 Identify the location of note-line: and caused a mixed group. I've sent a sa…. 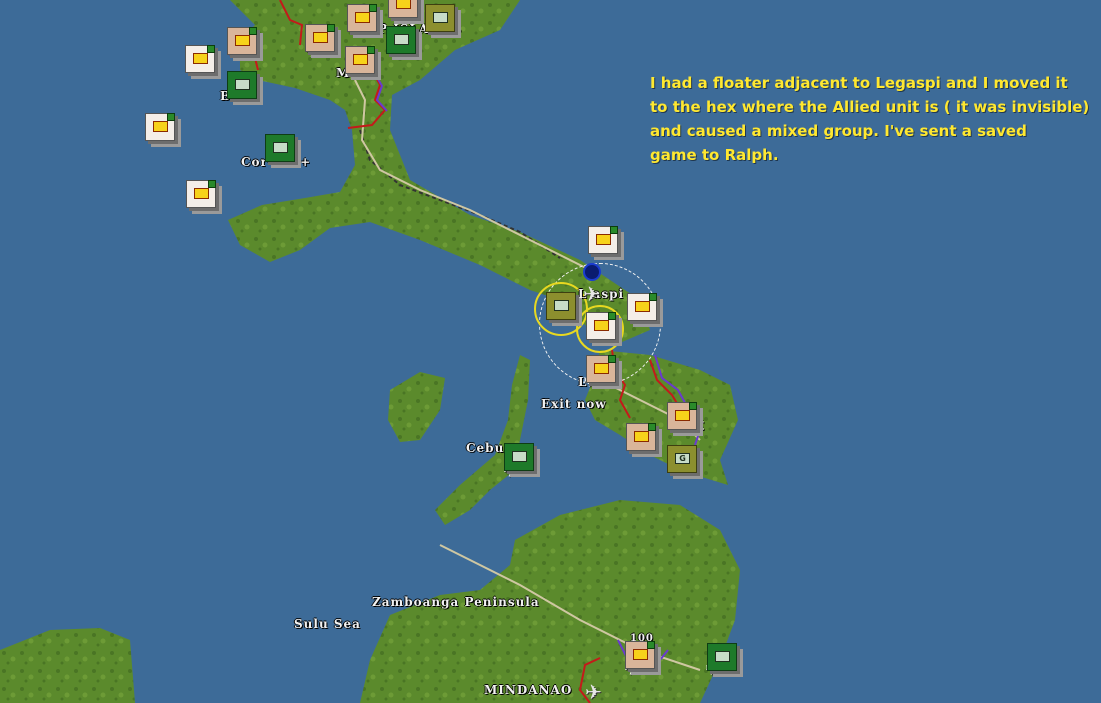
(838, 131).